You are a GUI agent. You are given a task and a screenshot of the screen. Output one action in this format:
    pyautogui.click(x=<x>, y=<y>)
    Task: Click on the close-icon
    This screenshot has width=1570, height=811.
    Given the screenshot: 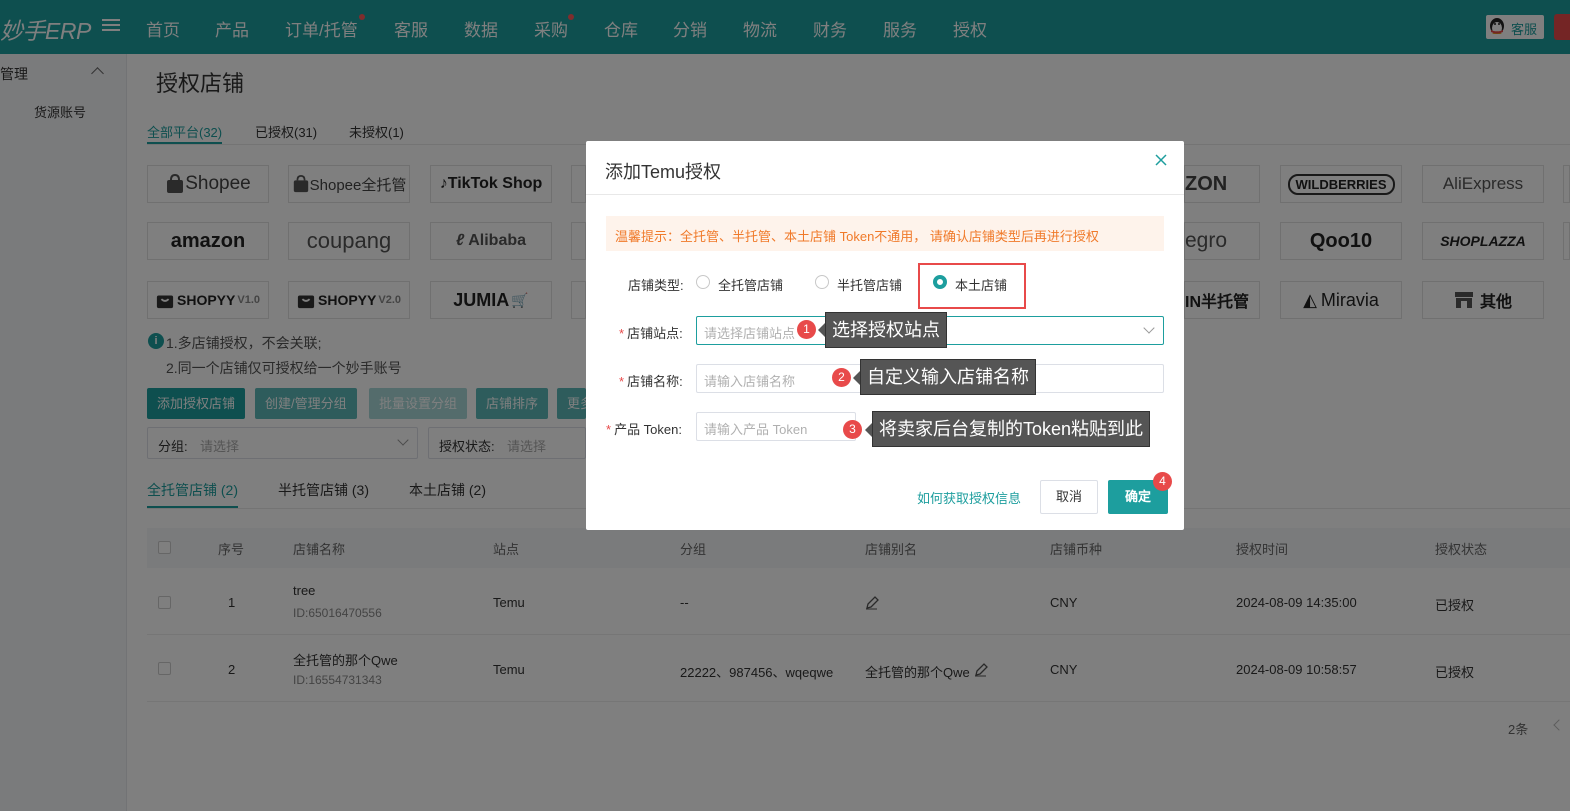 What is the action you would take?
    pyautogui.click(x=1161, y=160)
    